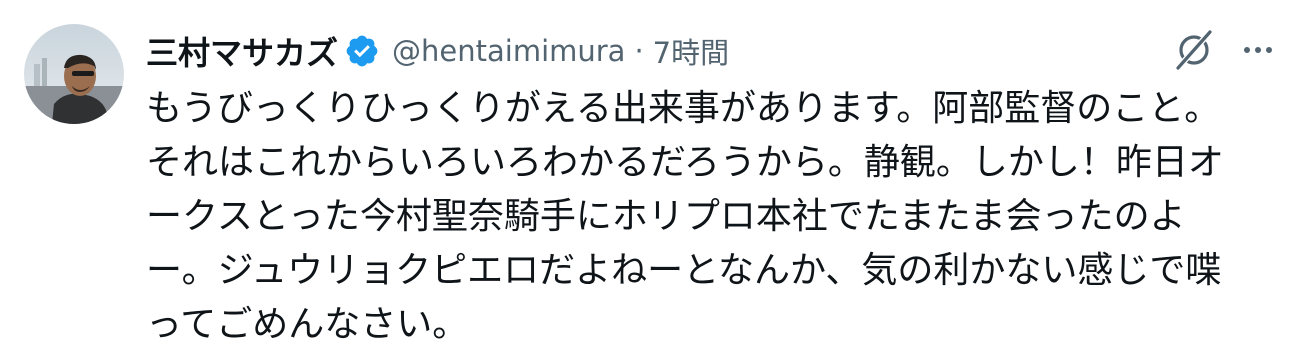 Image resolution: width=1300 pixels, height=363 pixels. I want to click on timestamp: 7時間, so click(691, 51).